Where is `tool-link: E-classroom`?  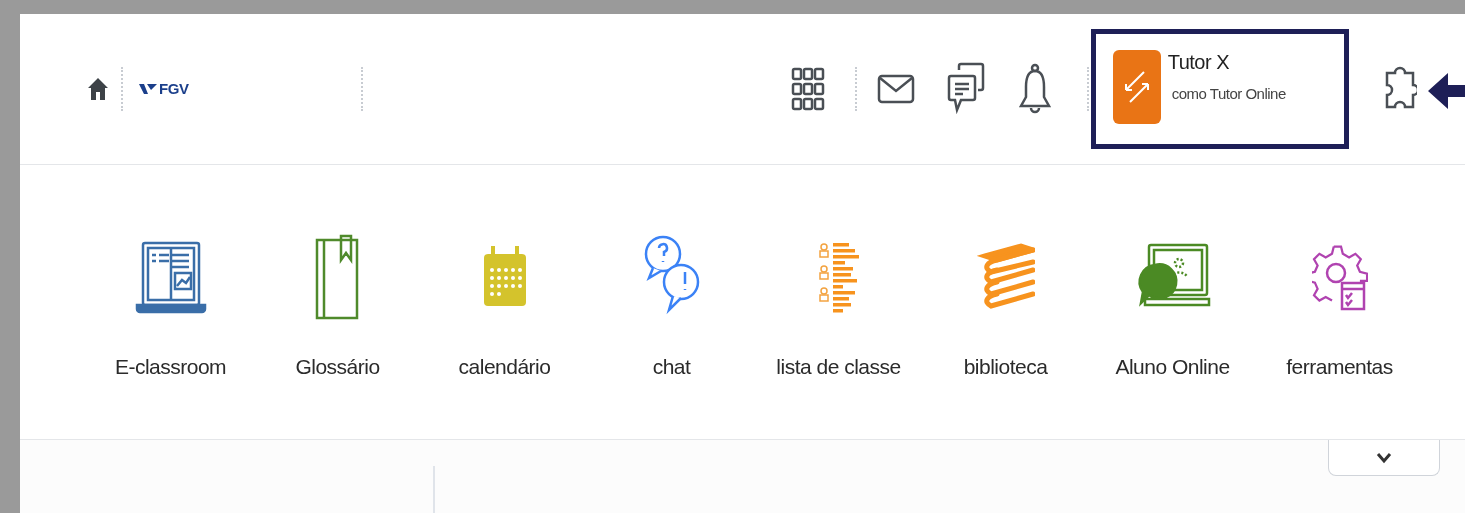 tool-link: E-classroom is located at coordinates (170, 302).